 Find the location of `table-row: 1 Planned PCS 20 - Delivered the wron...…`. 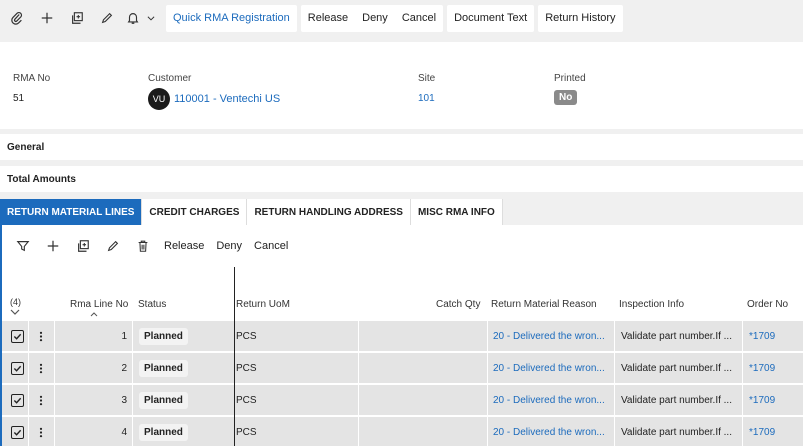

table-row: 1 Planned PCS 20 - Delivered the wron...… is located at coordinates (402, 336).